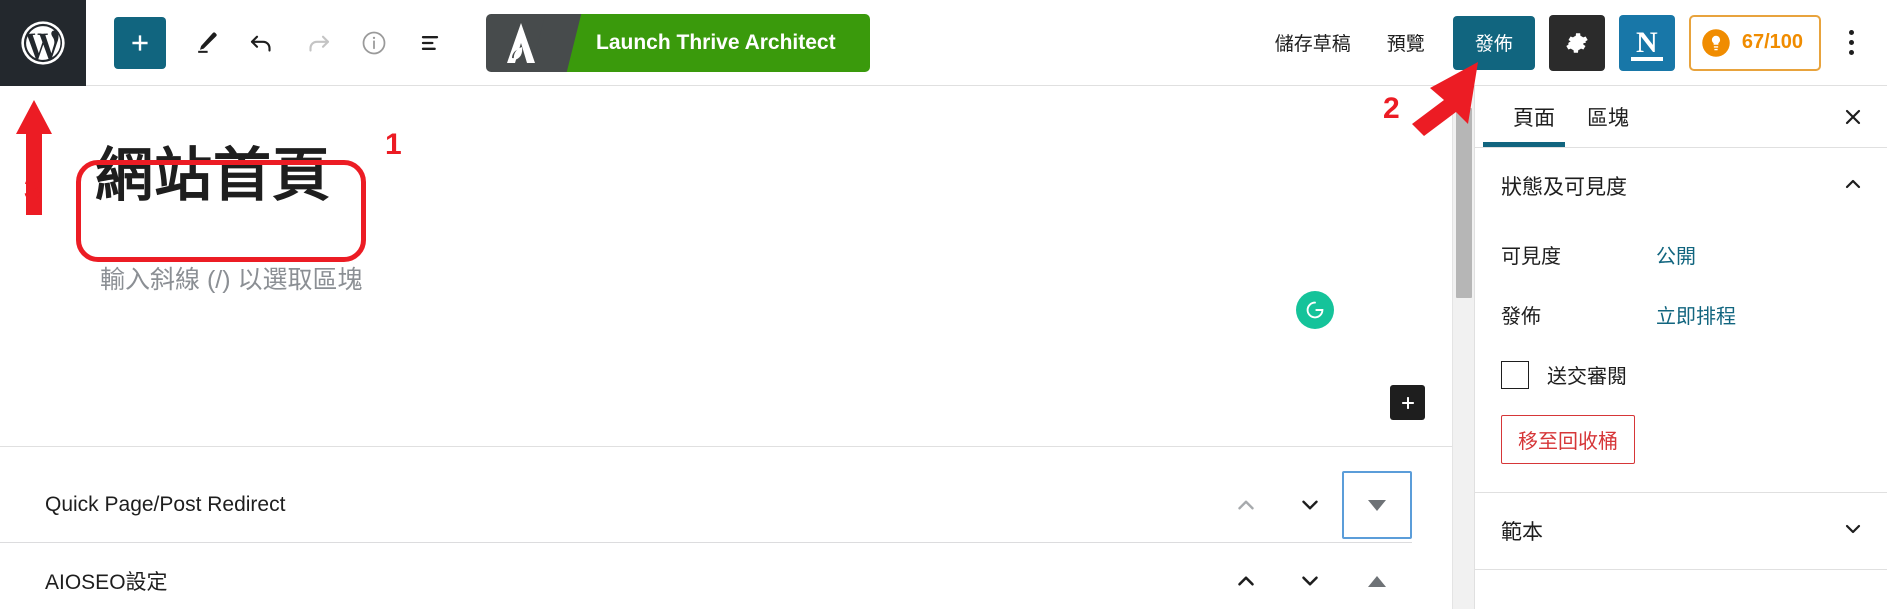 The height and width of the screenshot is (609, 1887). I want to click on scrollbar-thumb, so click(1464, 203).